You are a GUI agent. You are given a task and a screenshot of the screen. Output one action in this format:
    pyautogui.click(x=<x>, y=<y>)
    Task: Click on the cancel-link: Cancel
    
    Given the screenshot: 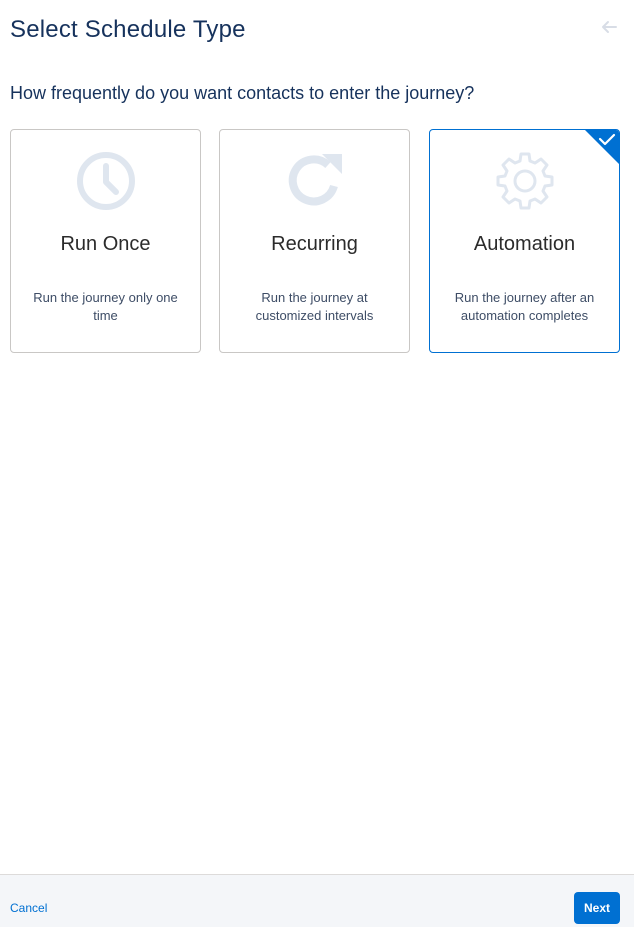 What is the action you would take?
    pyautogui.click(x=28, y=908)
    